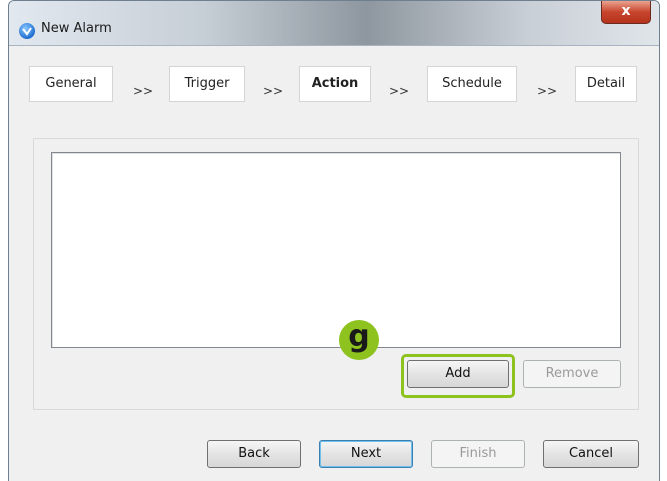  I want to click on step-action: Action, so click(335, 84).